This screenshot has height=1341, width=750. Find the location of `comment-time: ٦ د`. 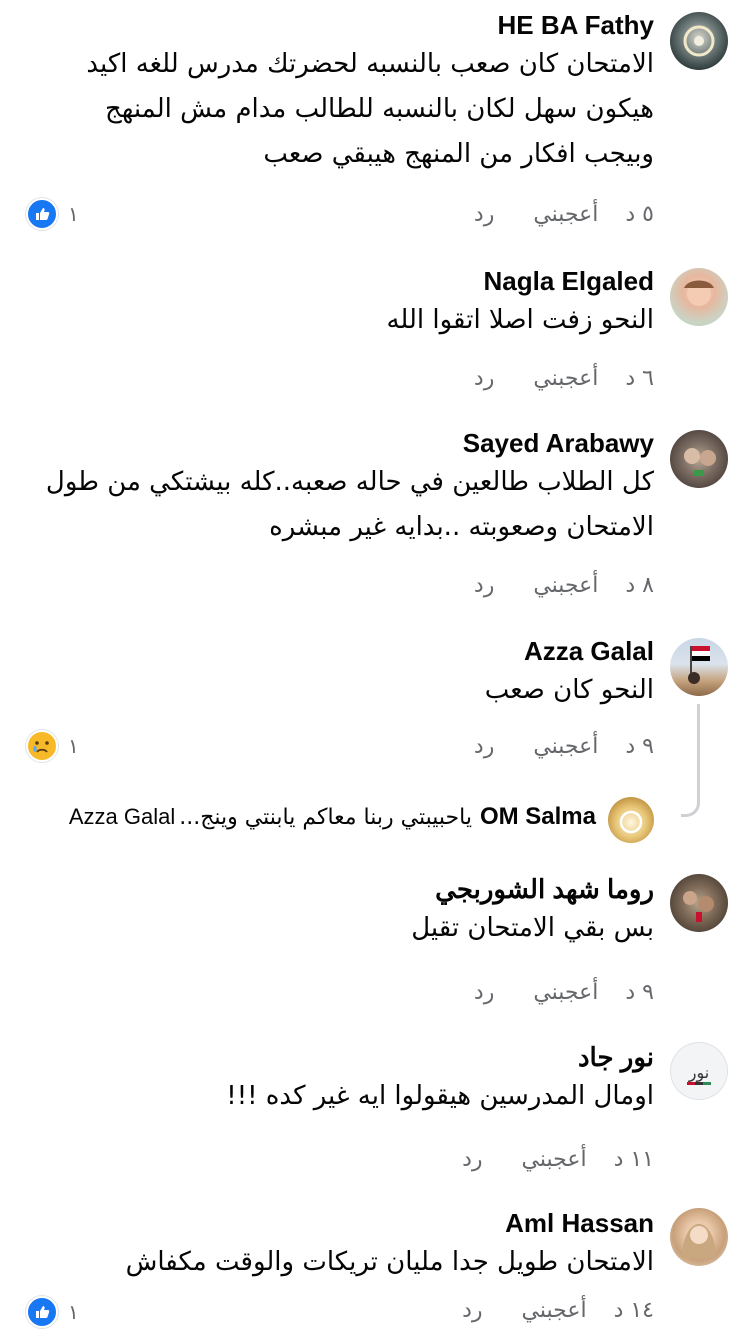

comment-time: ٦ د is located at coordinates (639, 378).